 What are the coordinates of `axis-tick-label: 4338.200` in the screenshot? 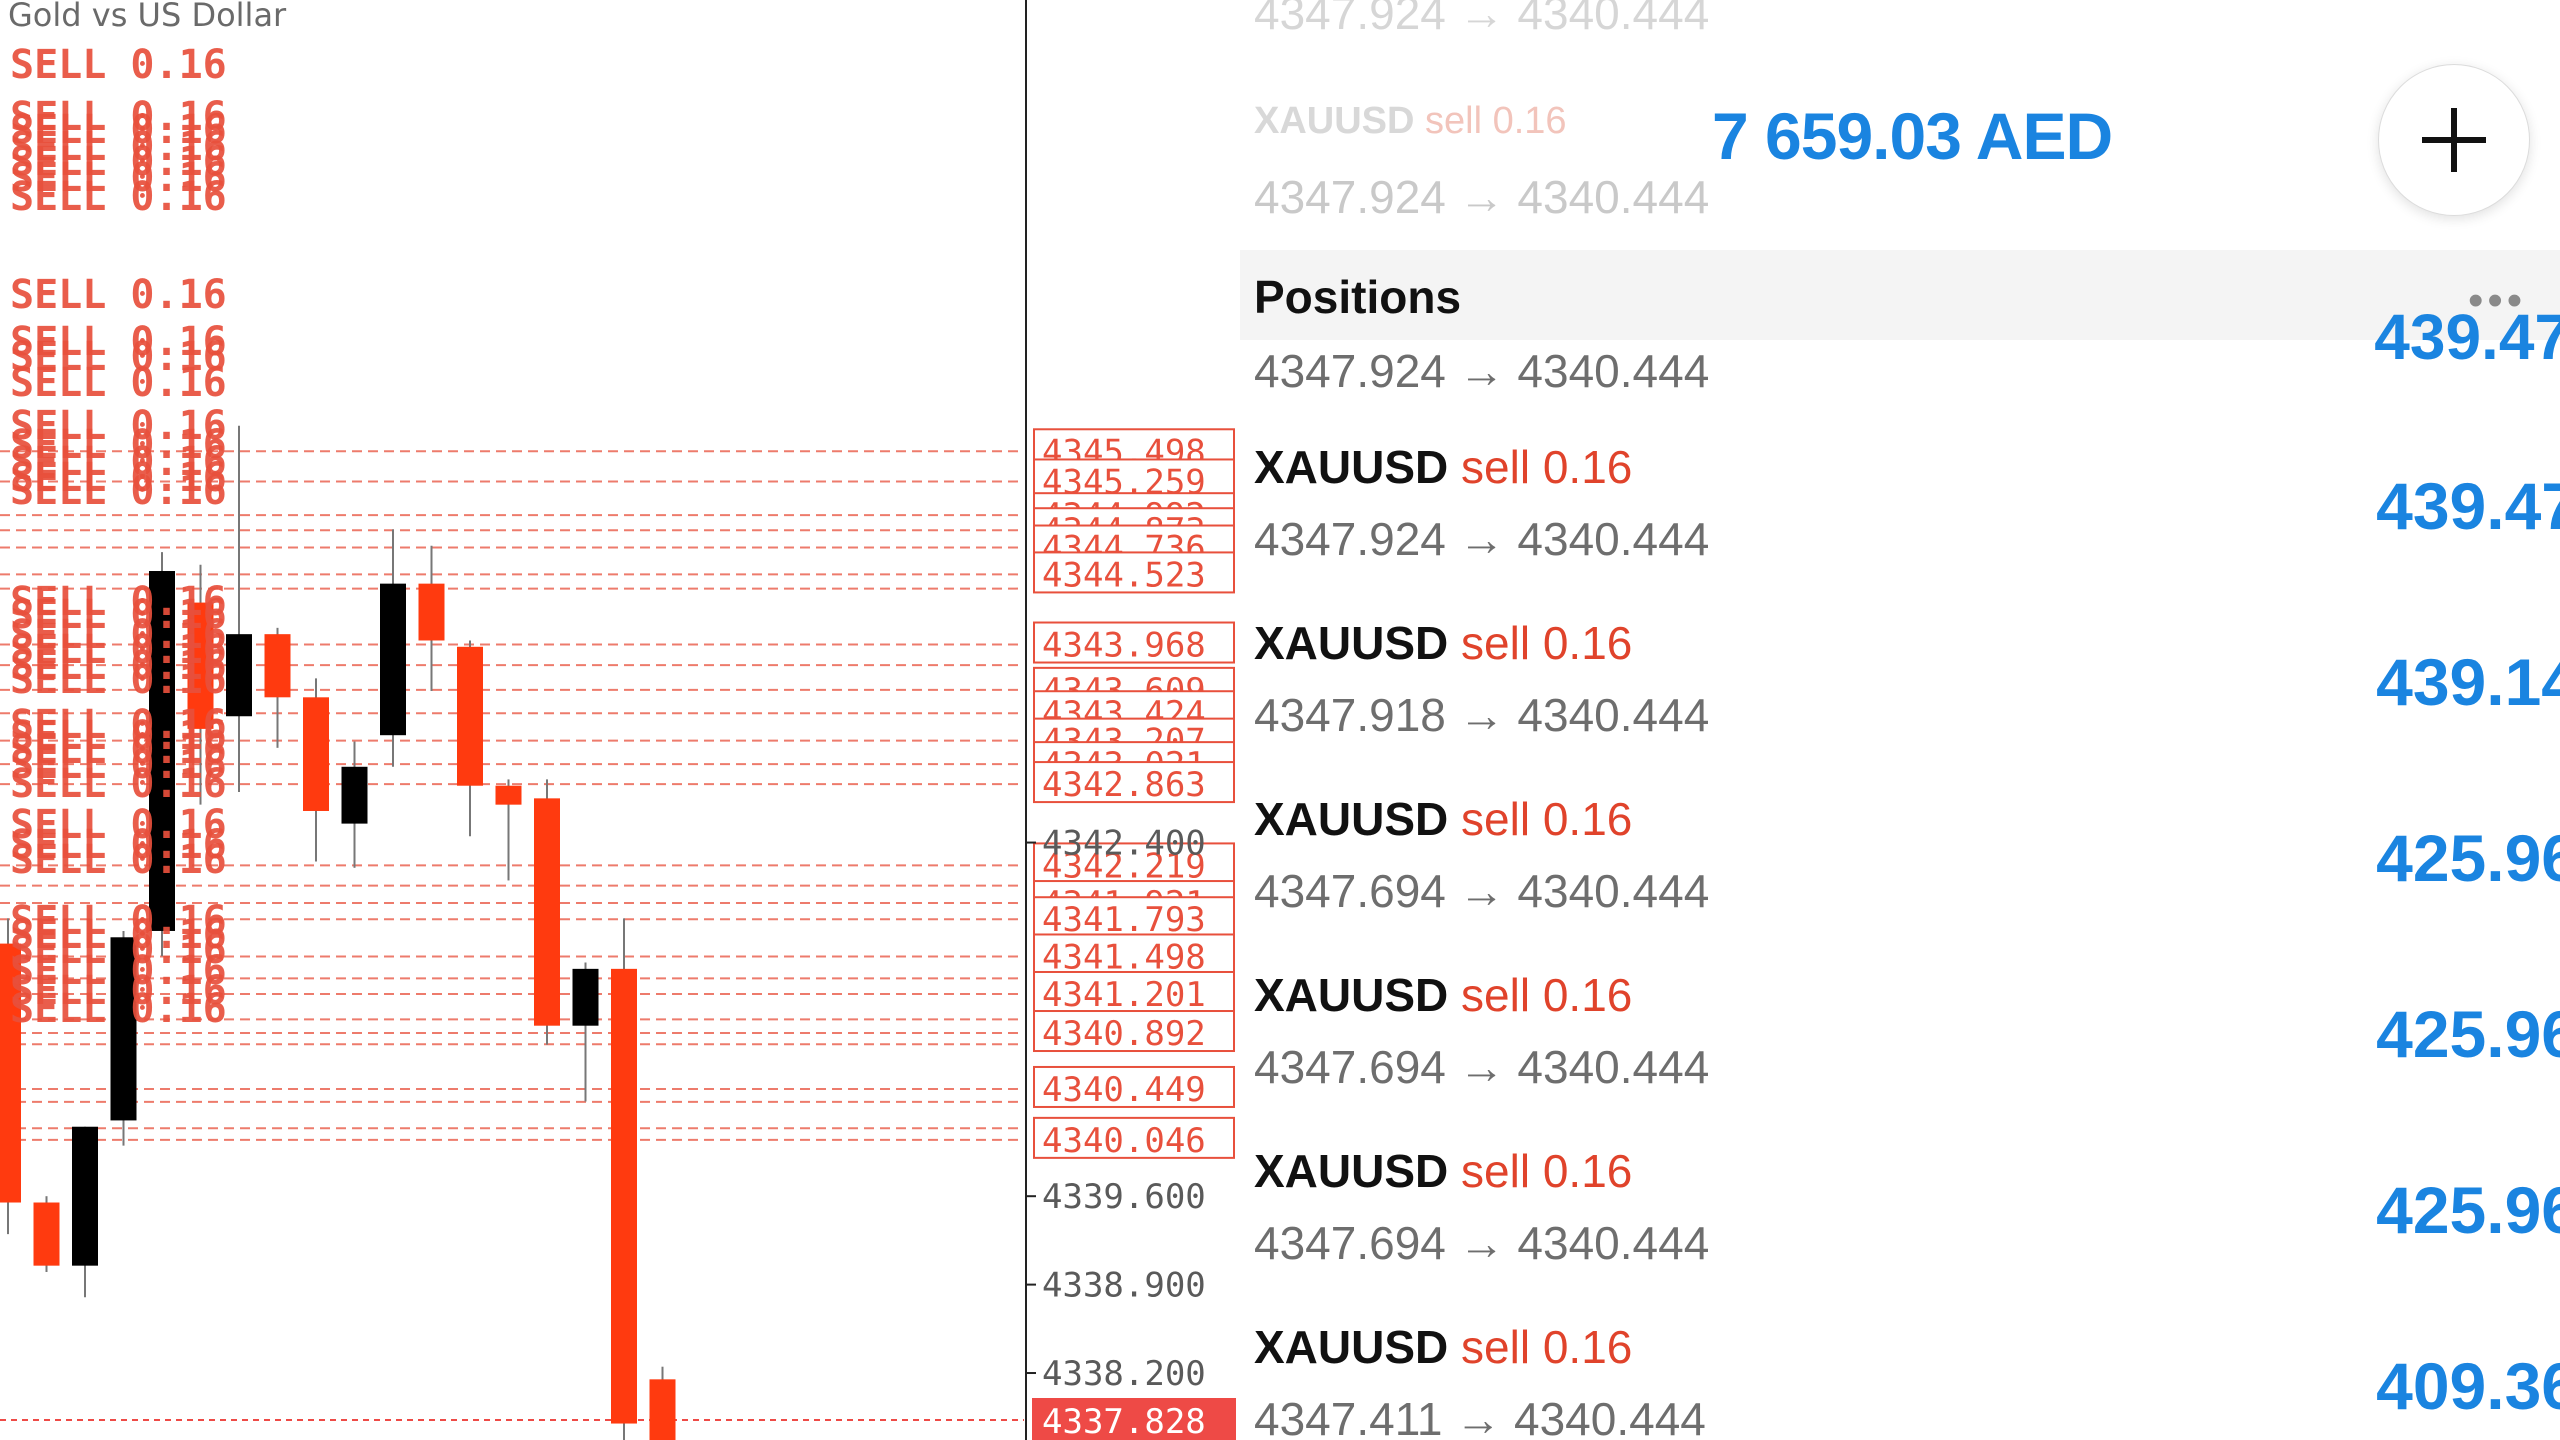 It's located at (1124, 1374).